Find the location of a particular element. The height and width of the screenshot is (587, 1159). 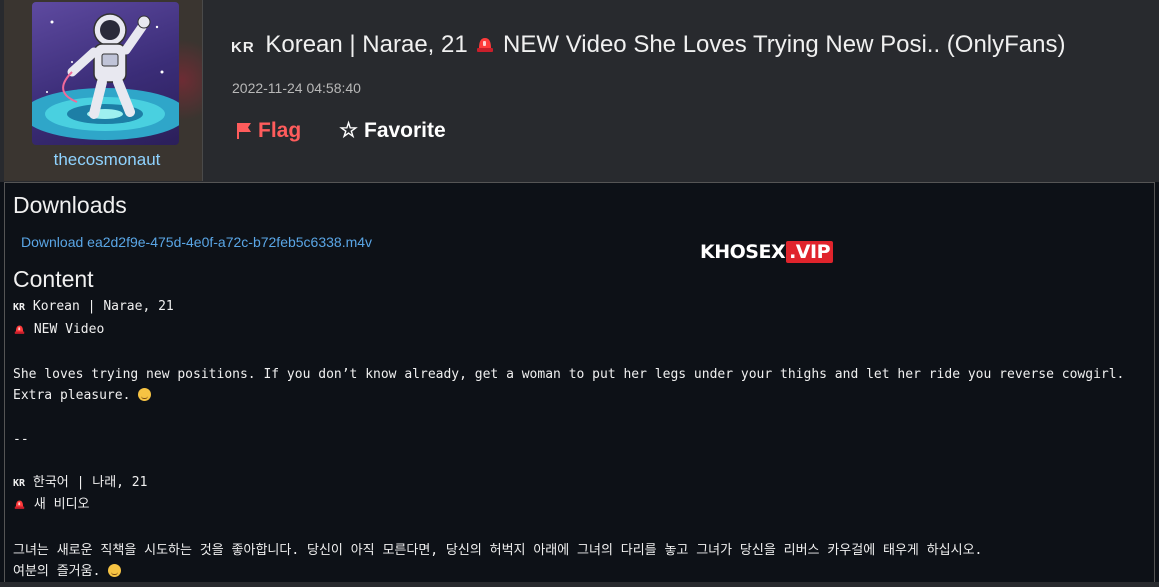

flag-icon is located at coordinates (244, 130).